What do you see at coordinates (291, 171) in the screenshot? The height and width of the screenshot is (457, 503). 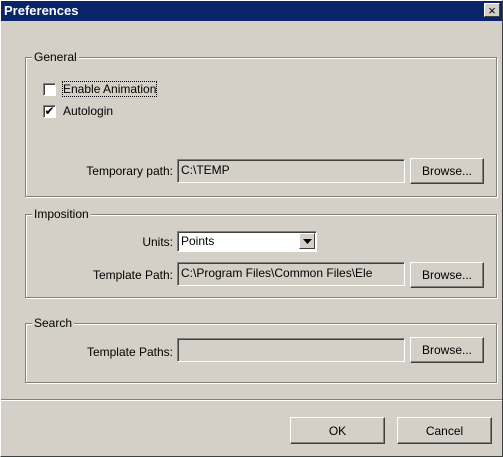 I see `temporary-path-field: C:\TEMP` at bounding box center [291, 171].